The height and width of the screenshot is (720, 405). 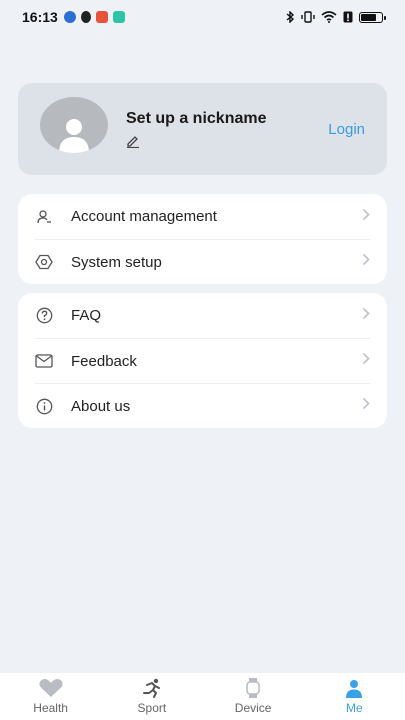 I want to click on tab-me: Me, so click(x=354, y=696).